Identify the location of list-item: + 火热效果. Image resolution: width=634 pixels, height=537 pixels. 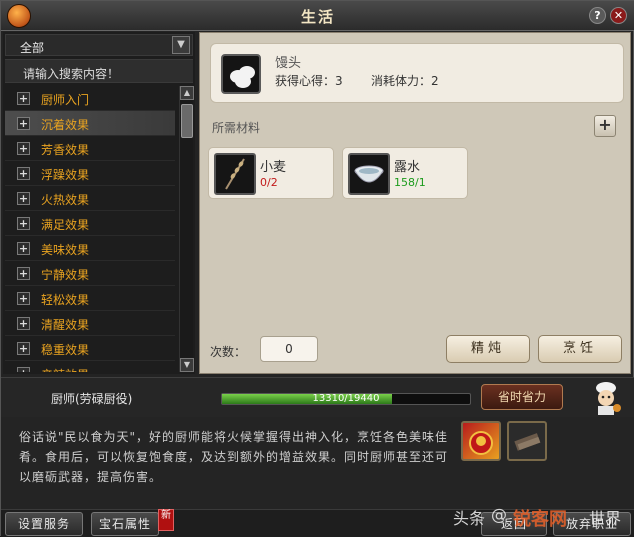
(90, 198).